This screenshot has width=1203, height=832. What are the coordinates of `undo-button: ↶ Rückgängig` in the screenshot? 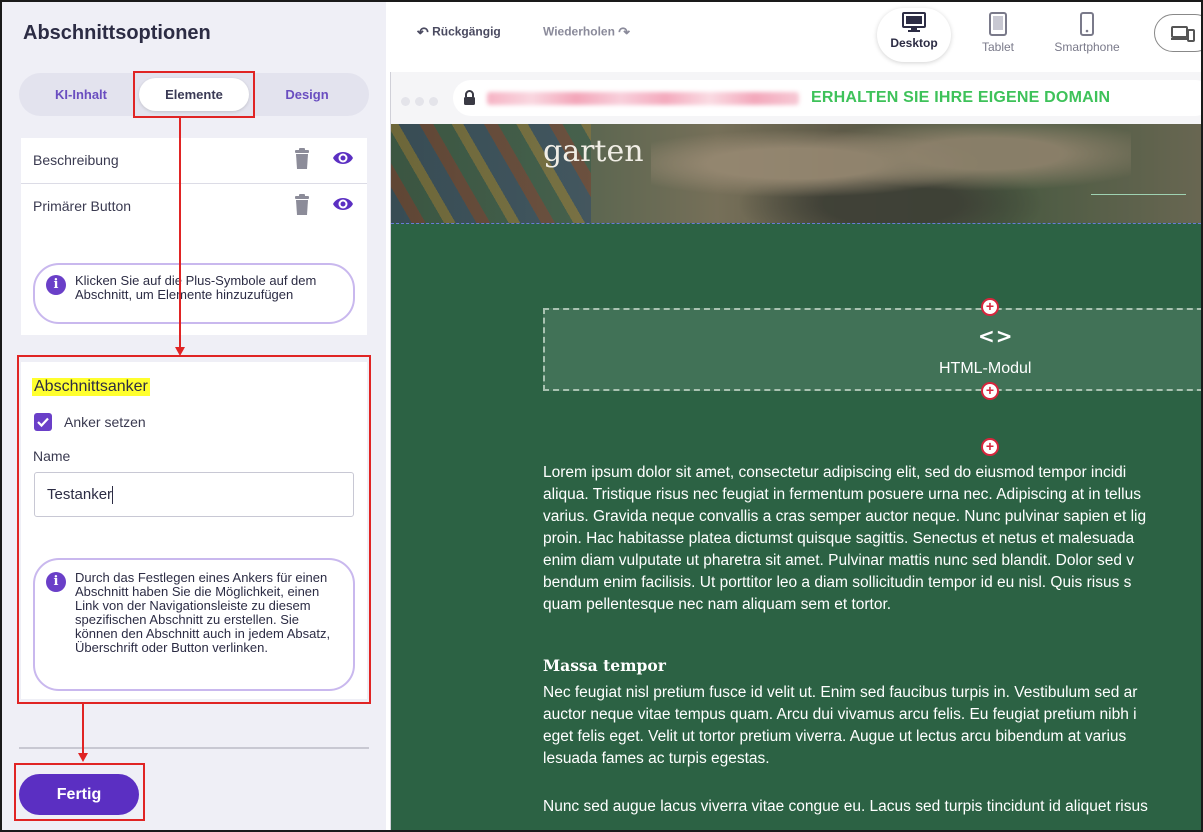 It's located at (459, 32).